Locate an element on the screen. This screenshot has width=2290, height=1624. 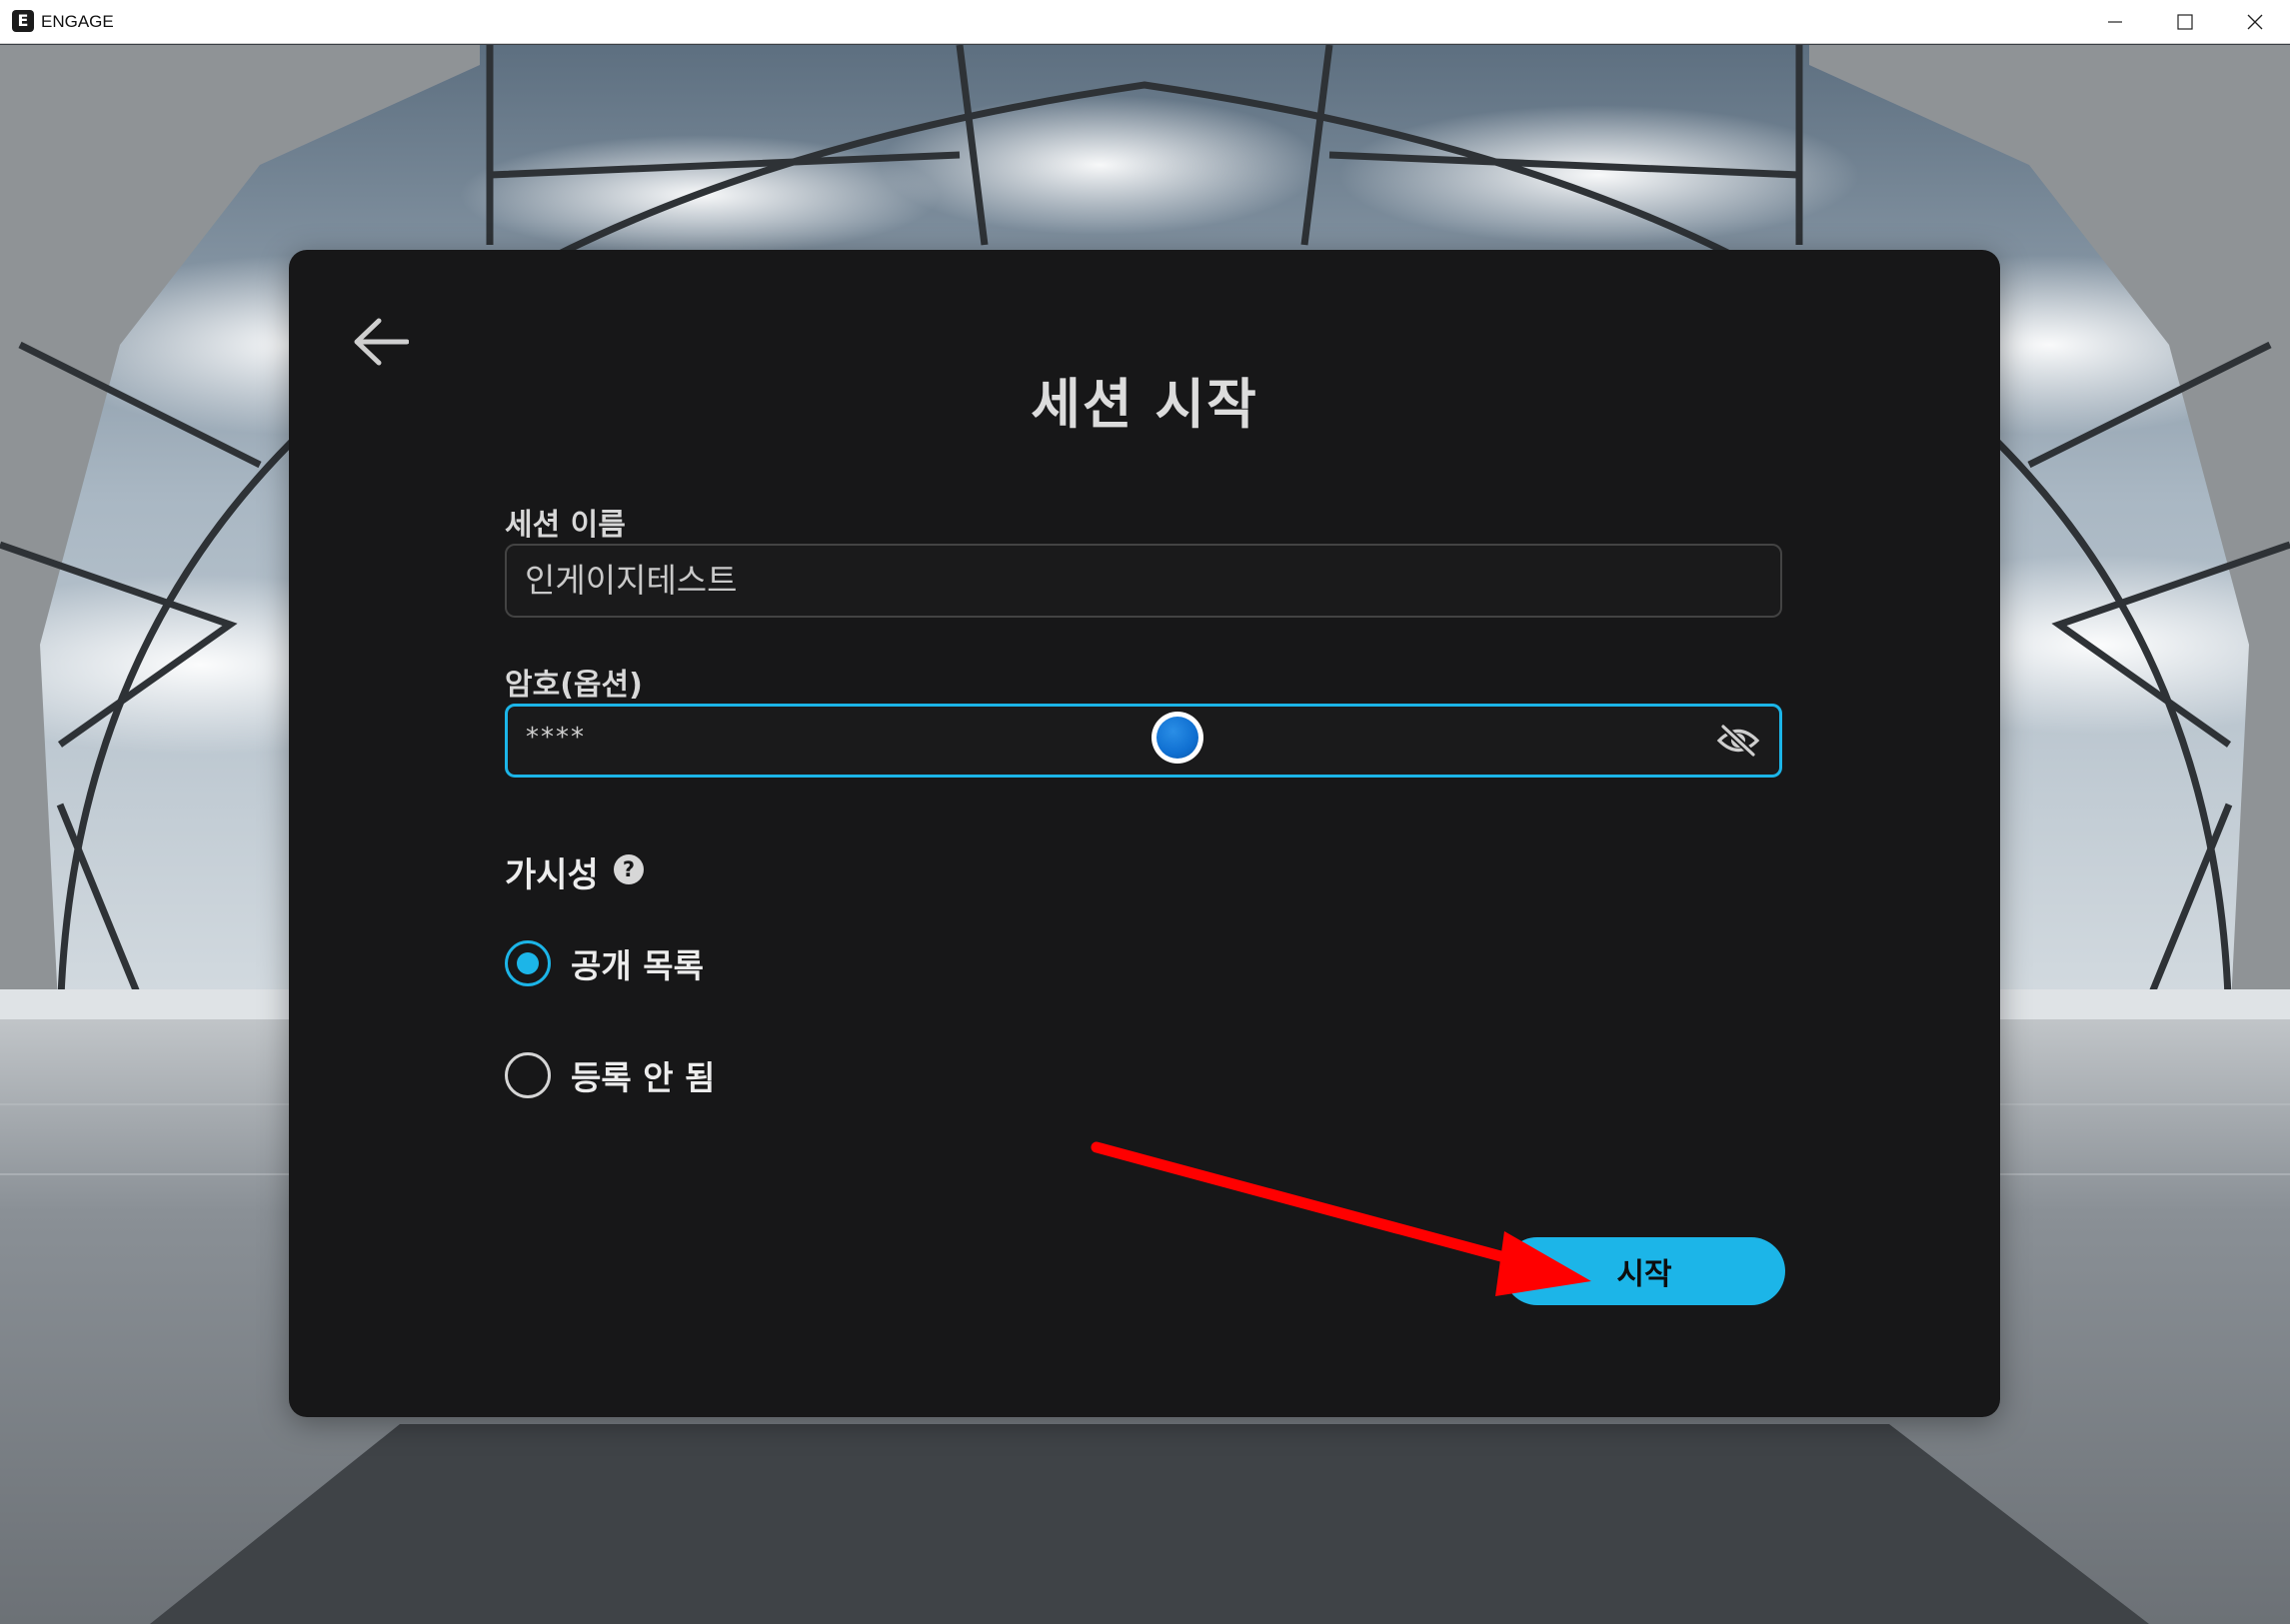
radio-button-public is located at coordinates (528, 963).